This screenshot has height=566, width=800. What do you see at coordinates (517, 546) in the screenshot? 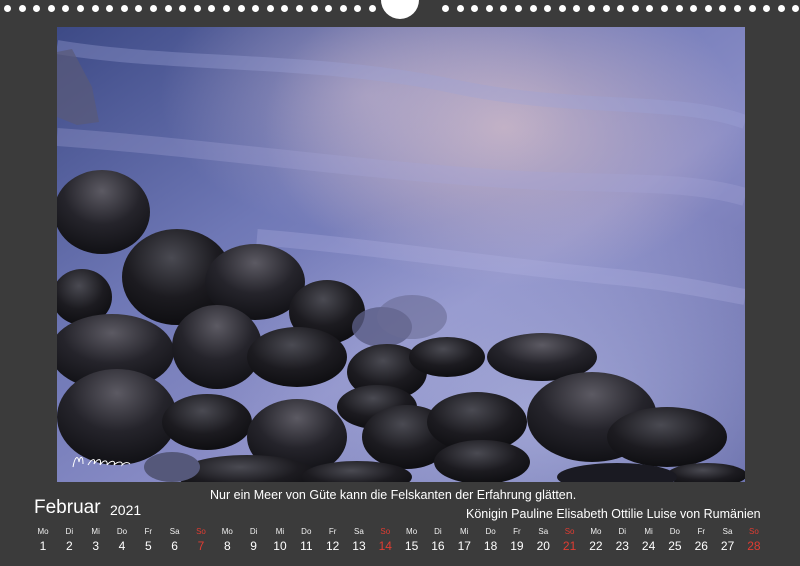
I see `day-number: 19` at bounding box center [517, 546].